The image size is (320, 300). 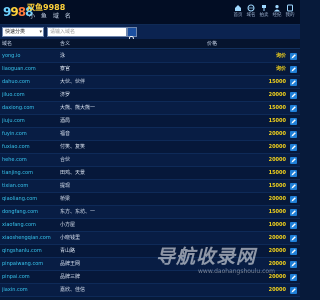 What do you see at coordinates (150, 69) in the screenshot?
I see `table-row: liaoguan.com 寮官 询价` at bounding box center [150, 69].